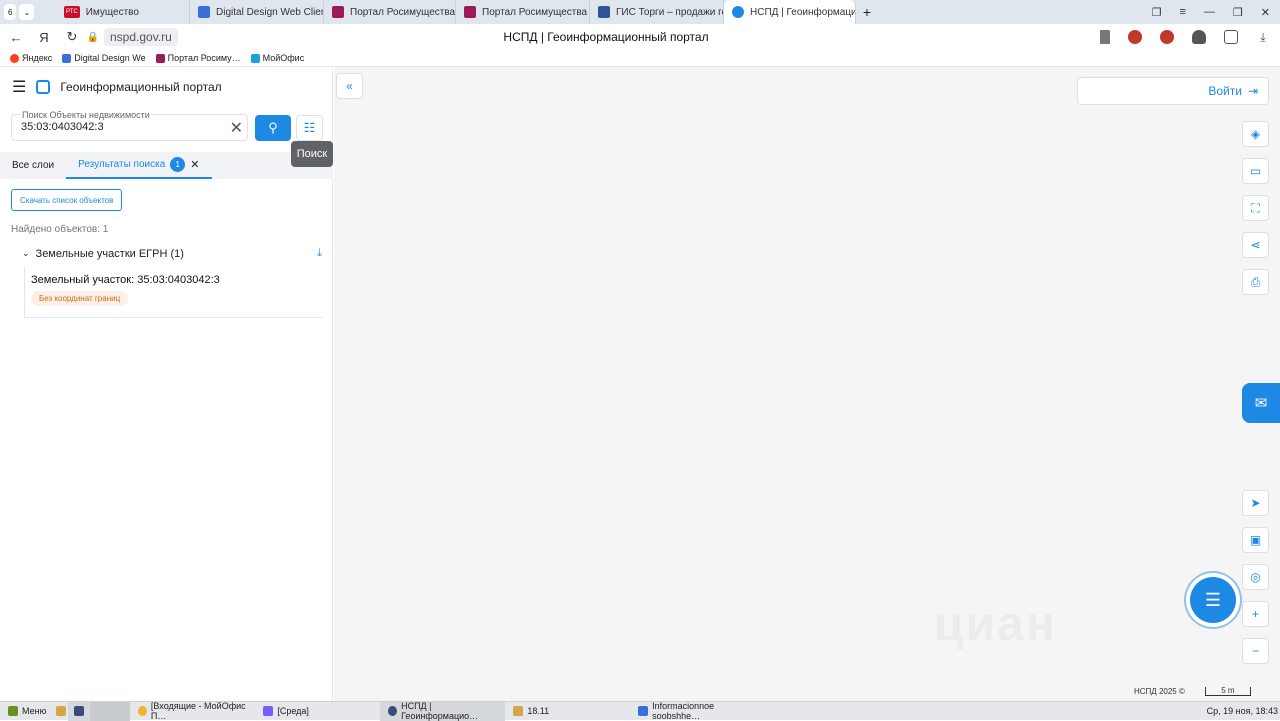 The image size is (1280, 721). I want to click on minimize-icon: —, so click(1209, 12).